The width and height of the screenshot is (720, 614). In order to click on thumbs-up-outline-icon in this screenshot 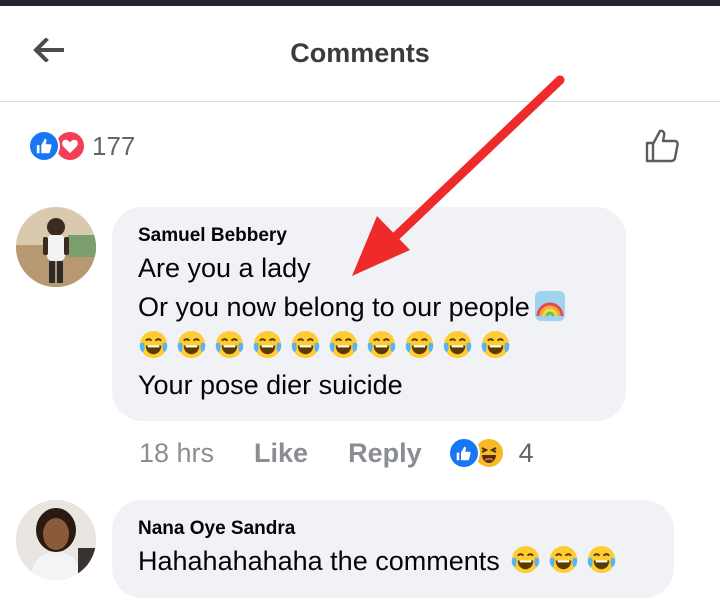, I will do `click(662, 146)`.